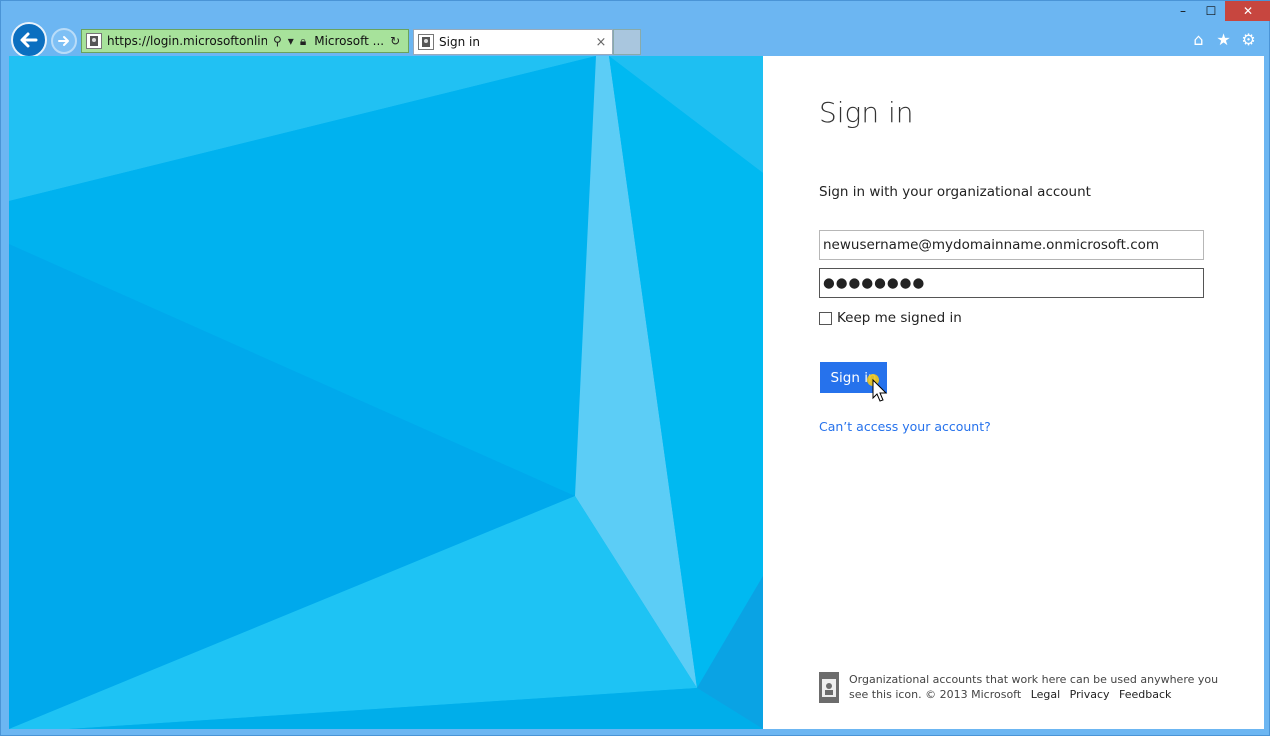 The height and width of the screenshot is (736, 1270). I want to click on settings-gear-icon: ⚙, so click(1248, 39).